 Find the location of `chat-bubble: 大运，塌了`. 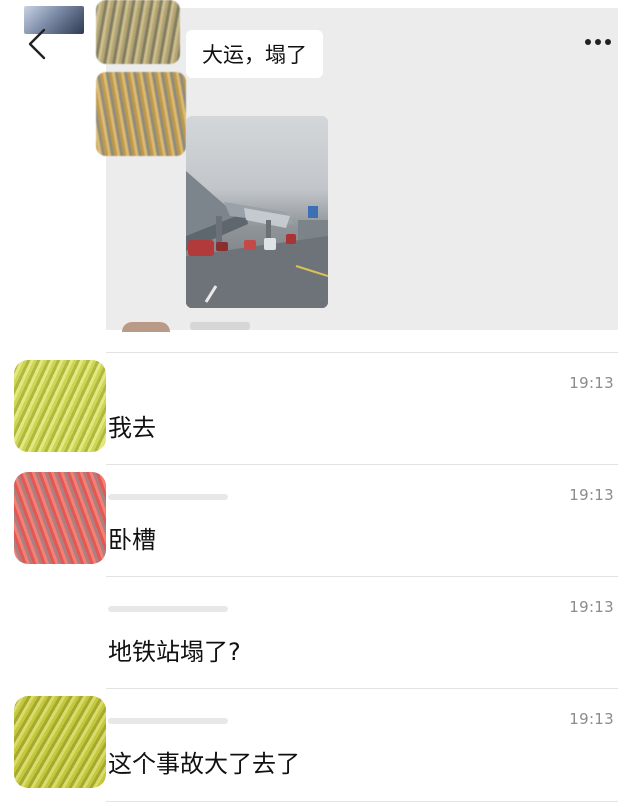

chat-bubble: 大运，塌了 is located at coordinates (254, 54).